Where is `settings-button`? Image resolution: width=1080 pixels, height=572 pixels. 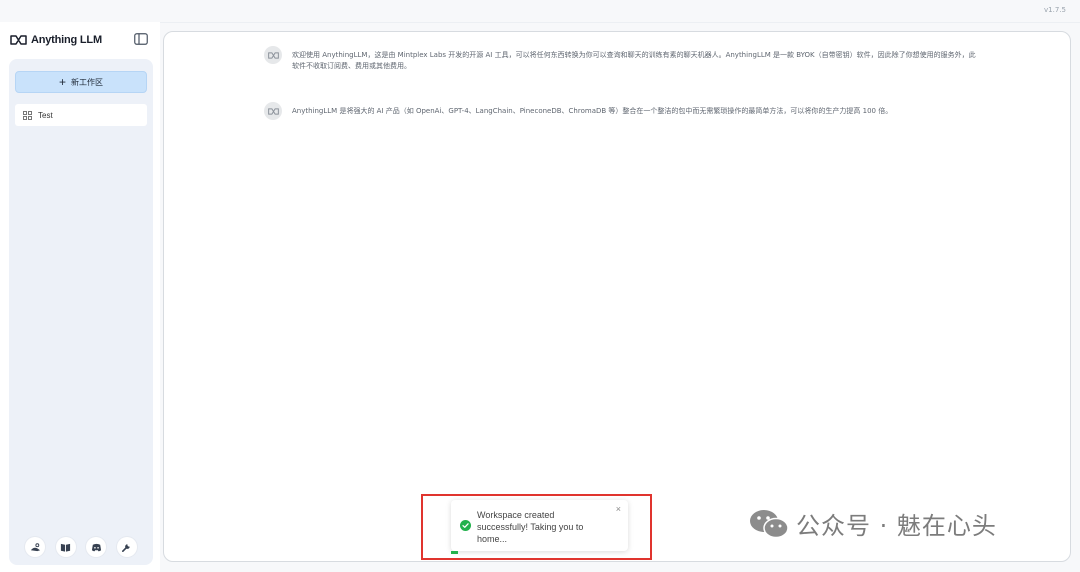
settings-button is located at coordinates (126, 547).